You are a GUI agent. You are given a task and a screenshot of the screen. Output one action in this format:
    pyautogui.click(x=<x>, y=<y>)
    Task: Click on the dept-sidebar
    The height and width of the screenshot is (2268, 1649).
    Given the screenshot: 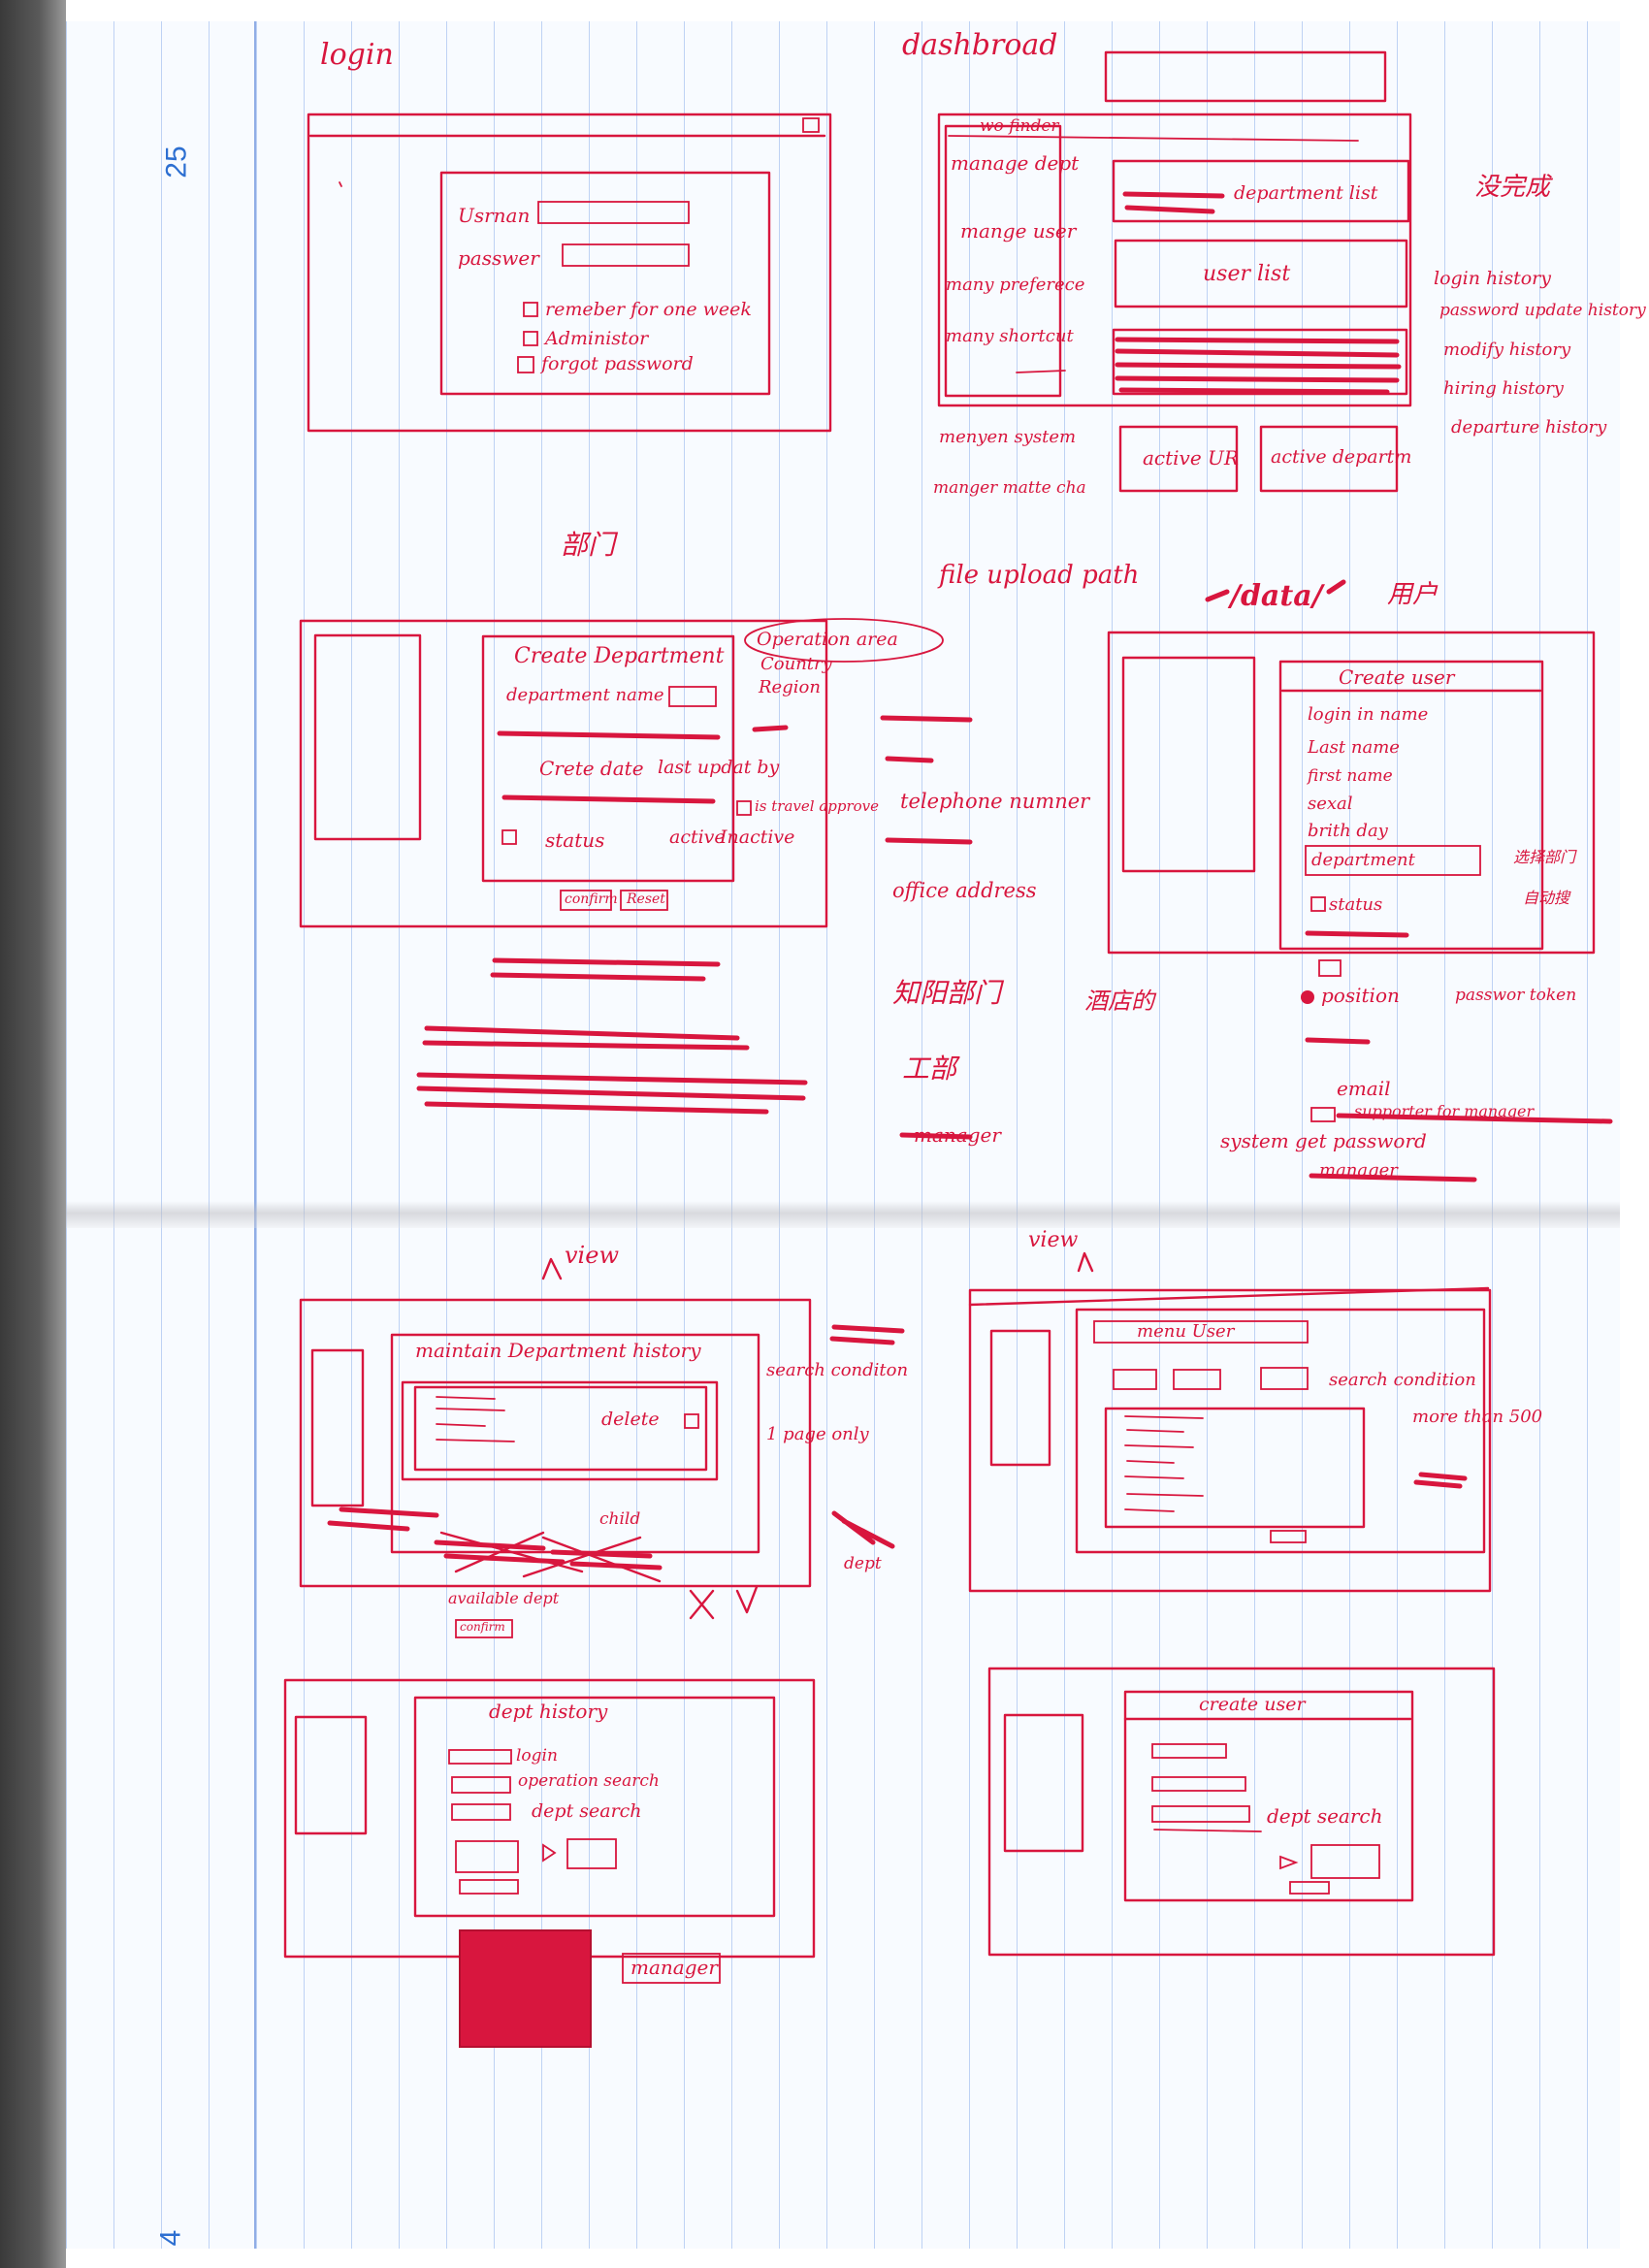 What is the action you would take?
    pyautogui.click(x=367, y=737)
    